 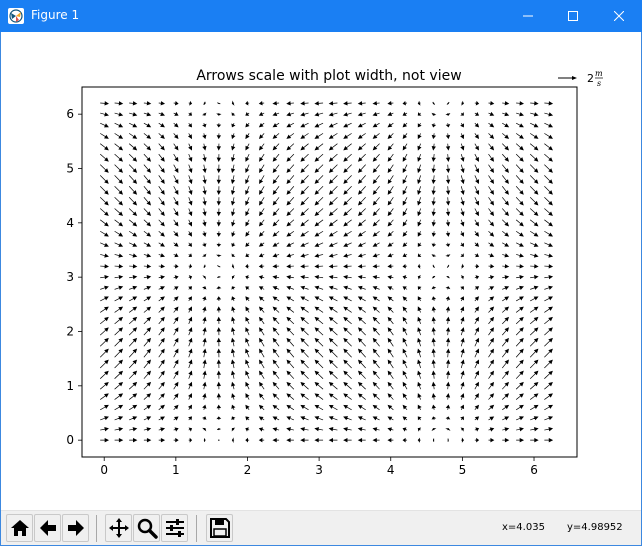 What do you see at coordinates (146, 528) in the screenshot?
I see `zoom-button` at bounding box center [146, 528].